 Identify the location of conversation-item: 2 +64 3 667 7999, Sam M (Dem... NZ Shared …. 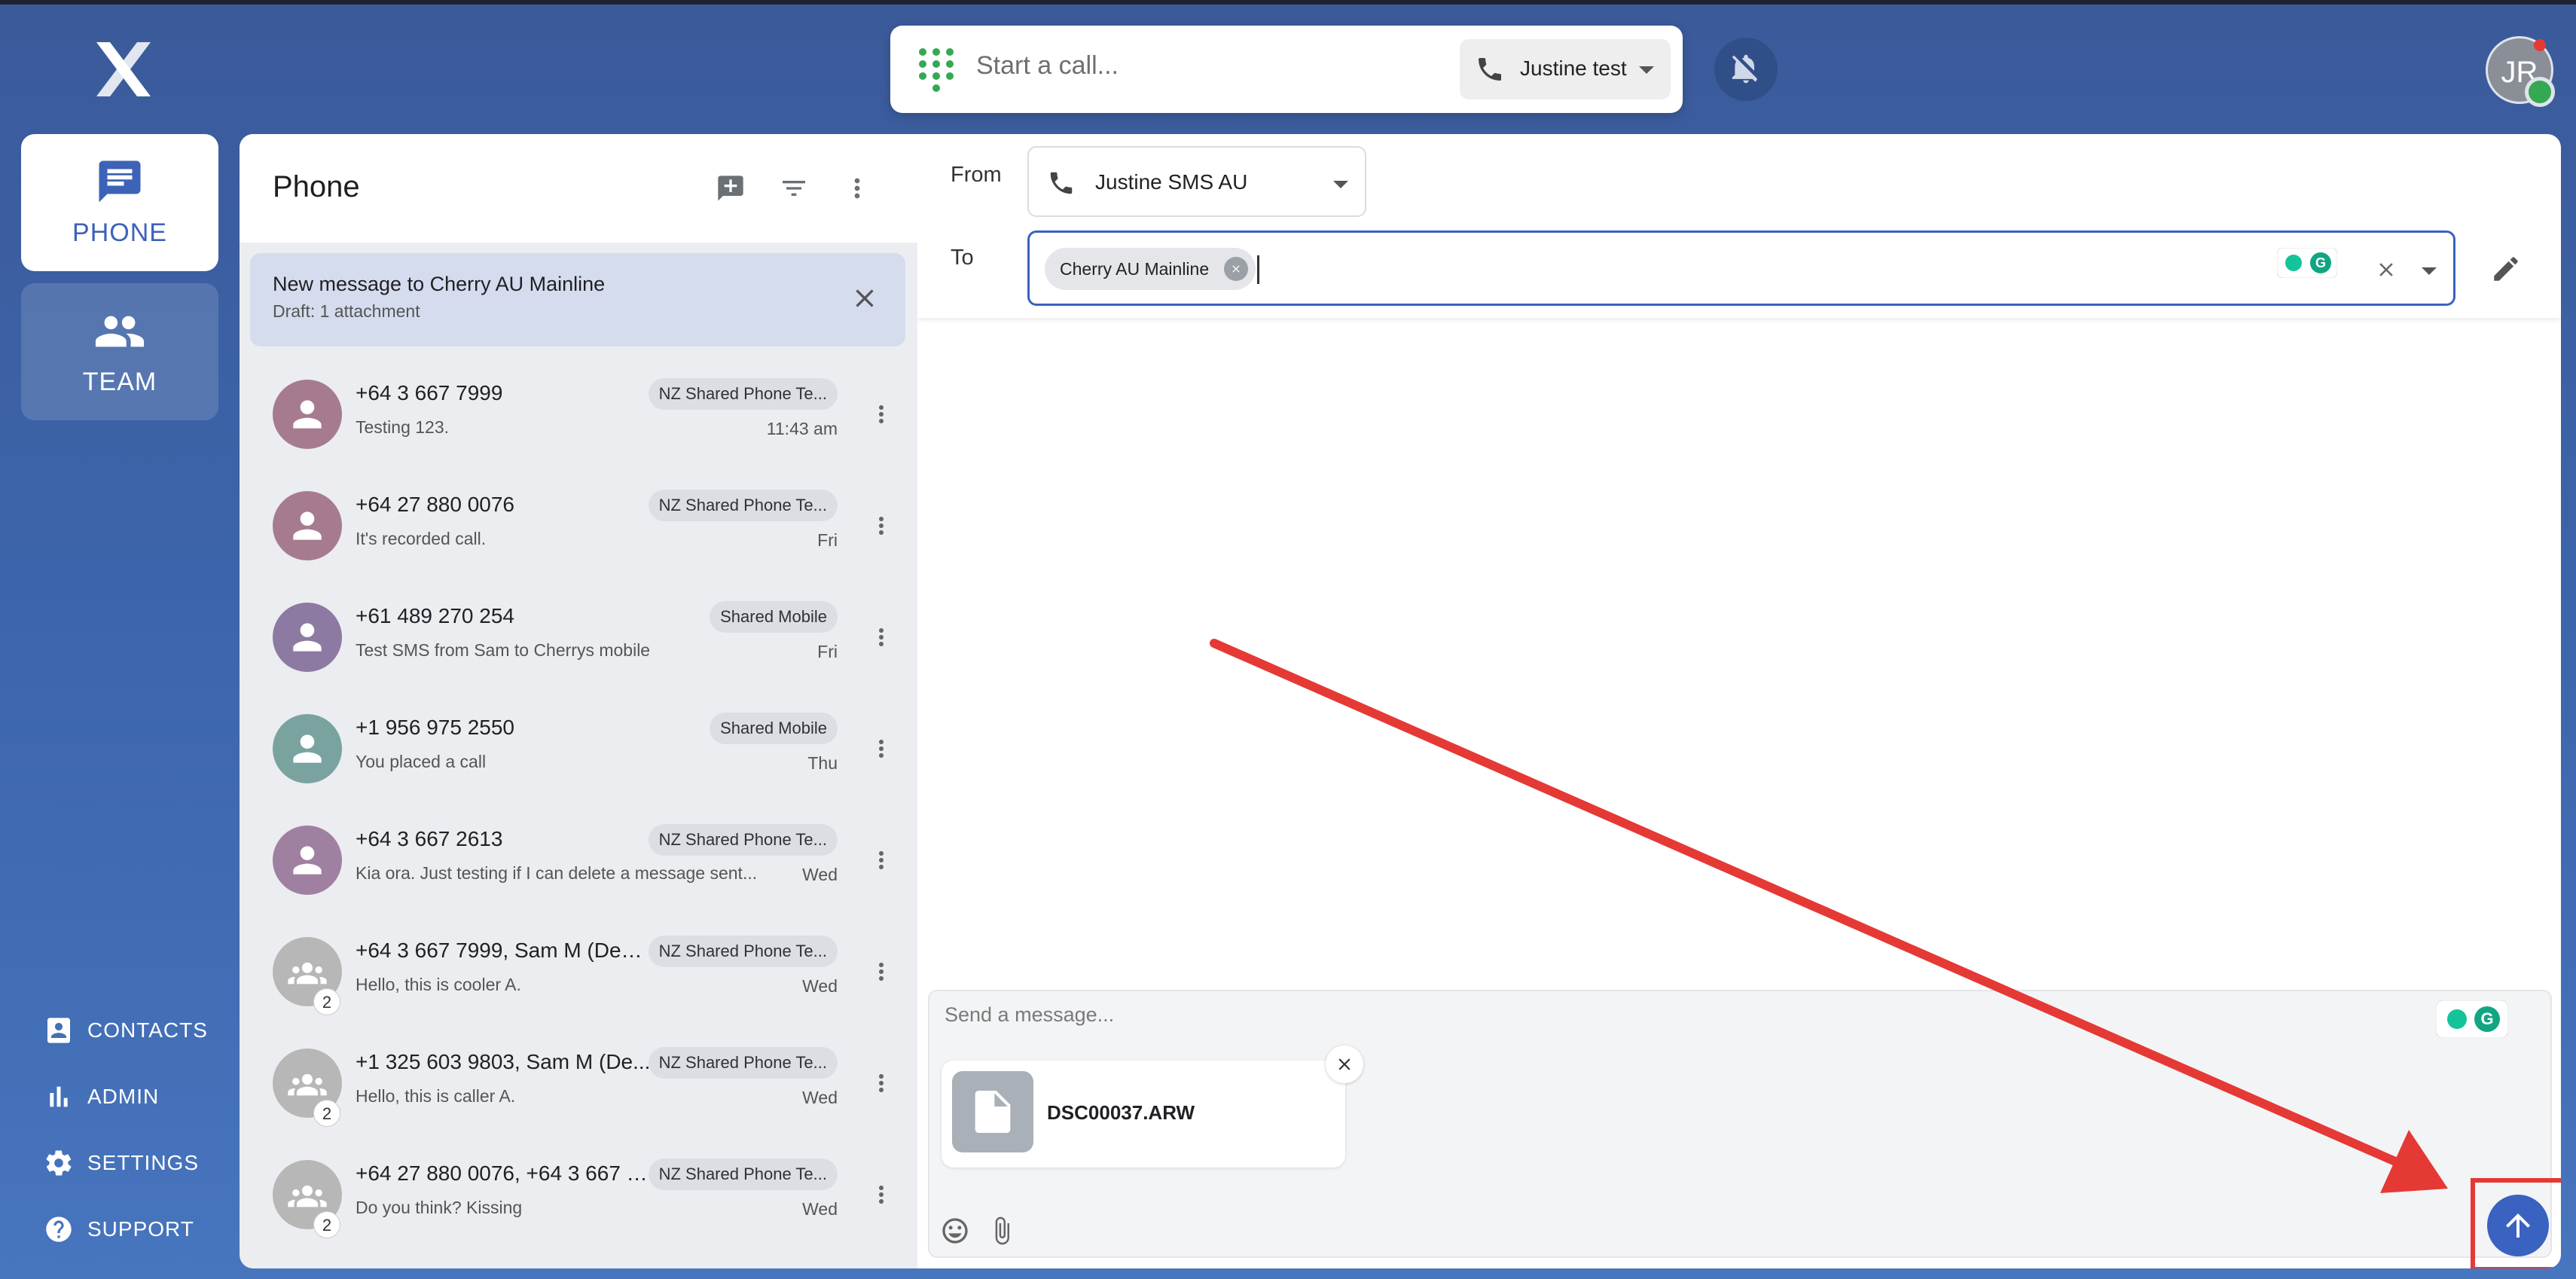
(579, 971).